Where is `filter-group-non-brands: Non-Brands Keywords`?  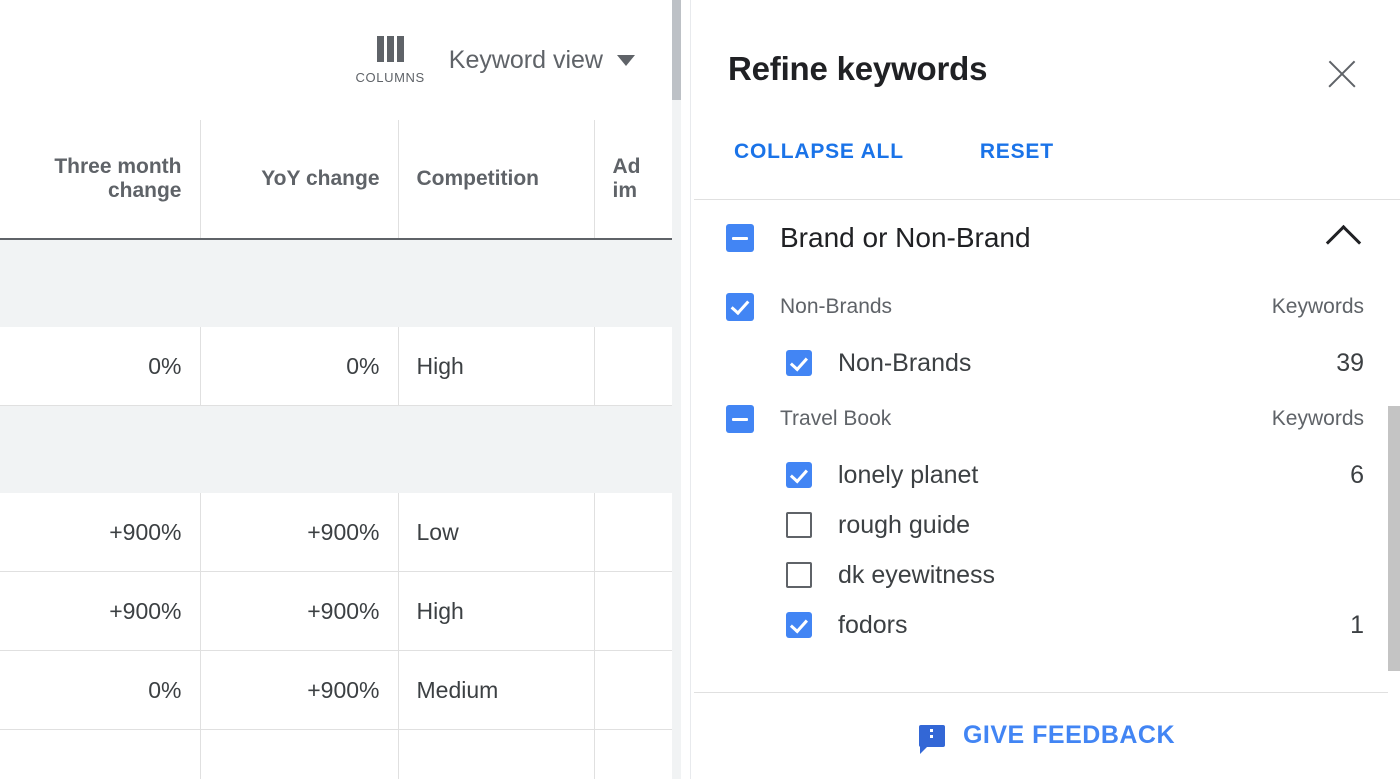 filter-group-non-brands: Non-Brands Keywords is located at coordinates (1047, 307).